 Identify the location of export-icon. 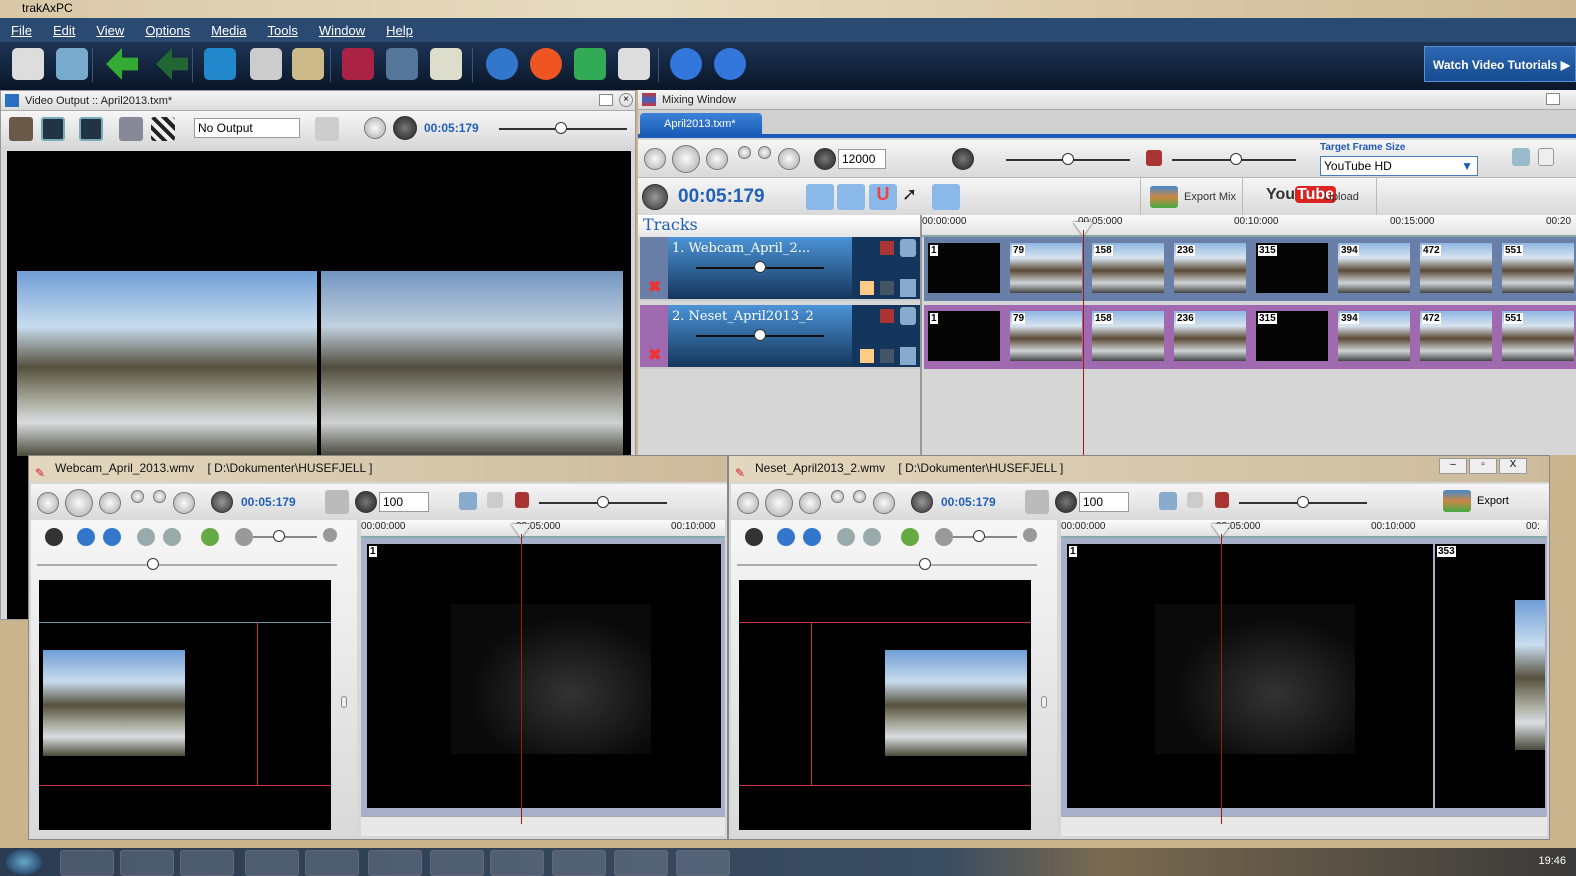
(1457, 501).